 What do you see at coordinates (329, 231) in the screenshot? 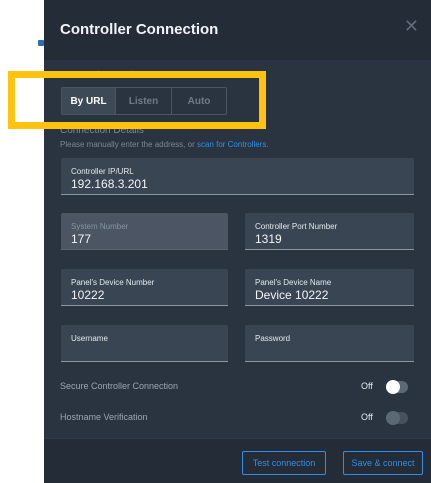
I see `controller-port-field: Controller Port Number 1319` at bounding box center [329, 231].